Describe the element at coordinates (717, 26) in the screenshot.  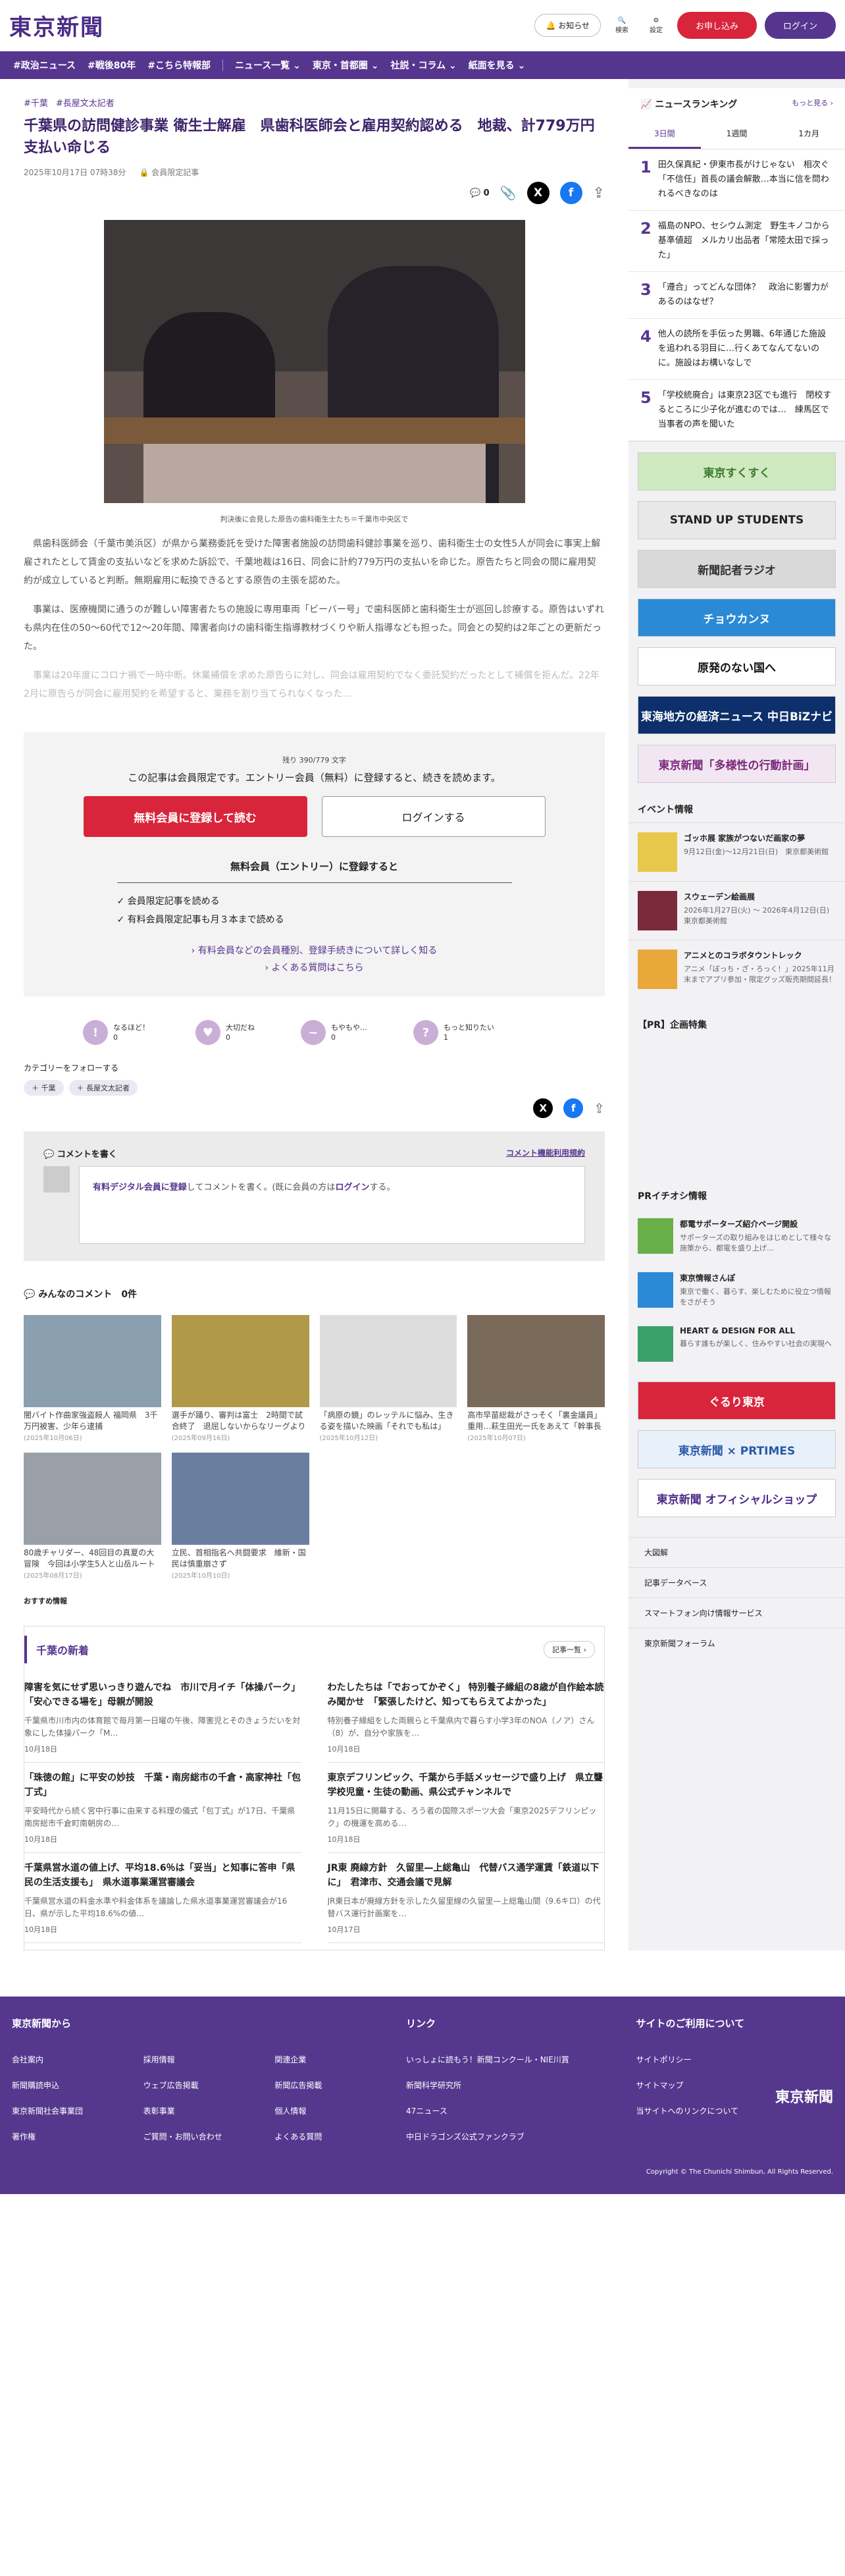
I see `subscribe-button: お申し込み` at that location.